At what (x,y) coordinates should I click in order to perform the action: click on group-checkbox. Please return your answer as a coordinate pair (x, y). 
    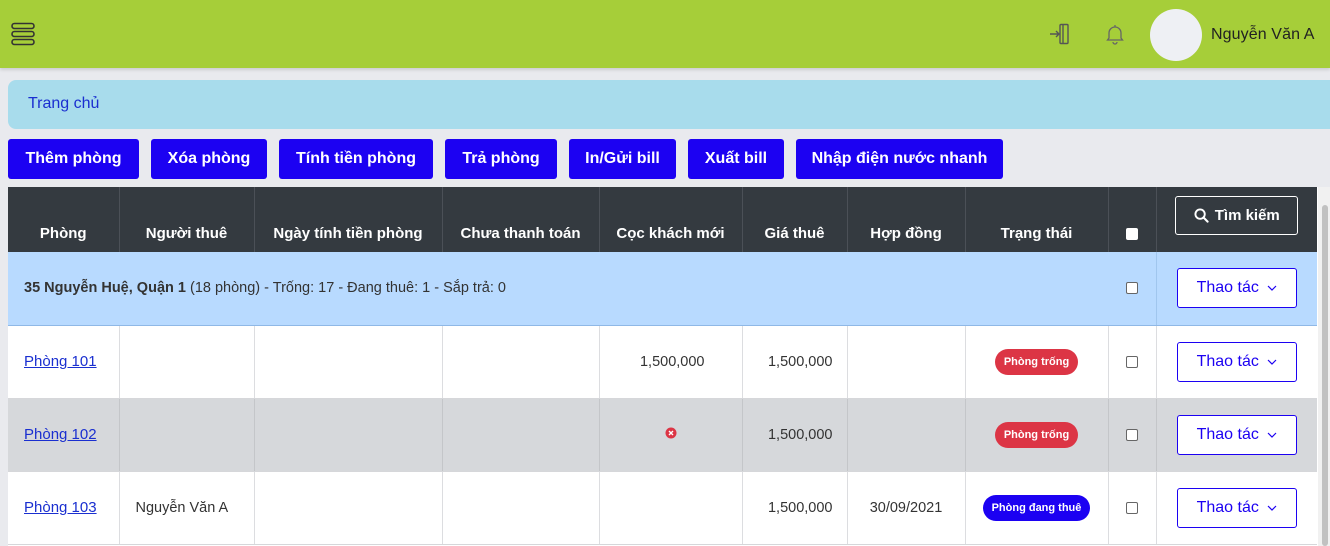
    Looking at the image, I should click on (1131, 288).